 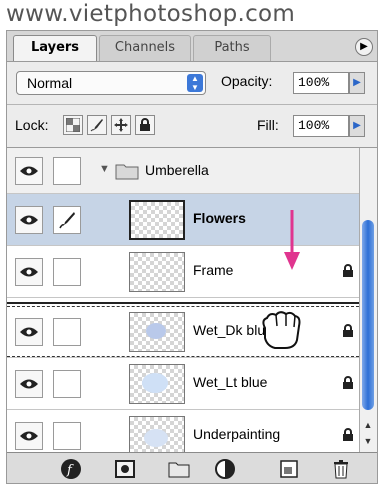 What do you see at coordinates (292, 240) in the screenshot?
I see `drag-direction-arrow-icon` at bounding box center [292, 240].